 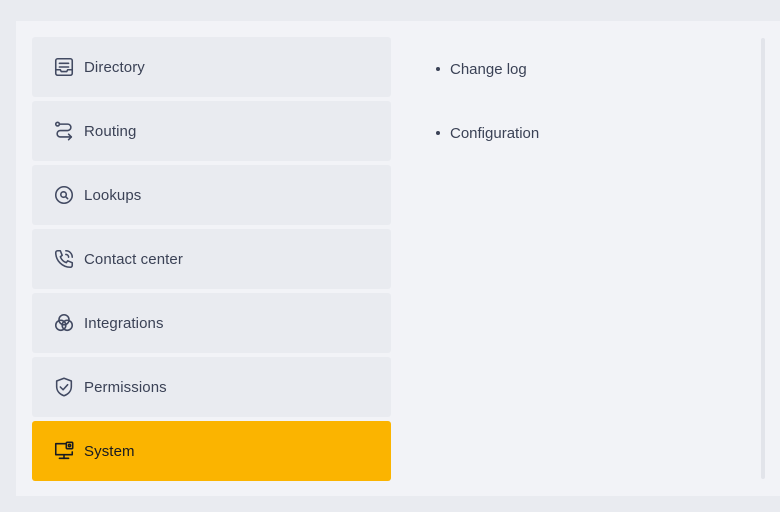 I want to click on contact-center-icon, so click(x=64, y=259).